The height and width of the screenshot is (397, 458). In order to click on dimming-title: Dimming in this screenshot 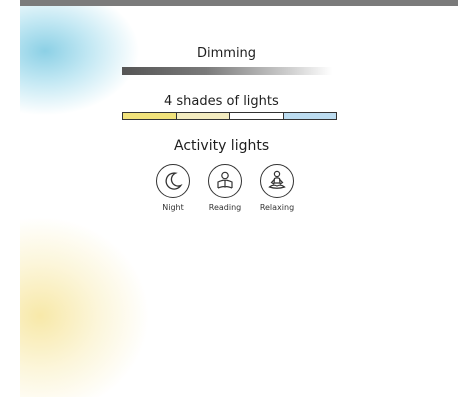, I will do `click(227, 53)`.